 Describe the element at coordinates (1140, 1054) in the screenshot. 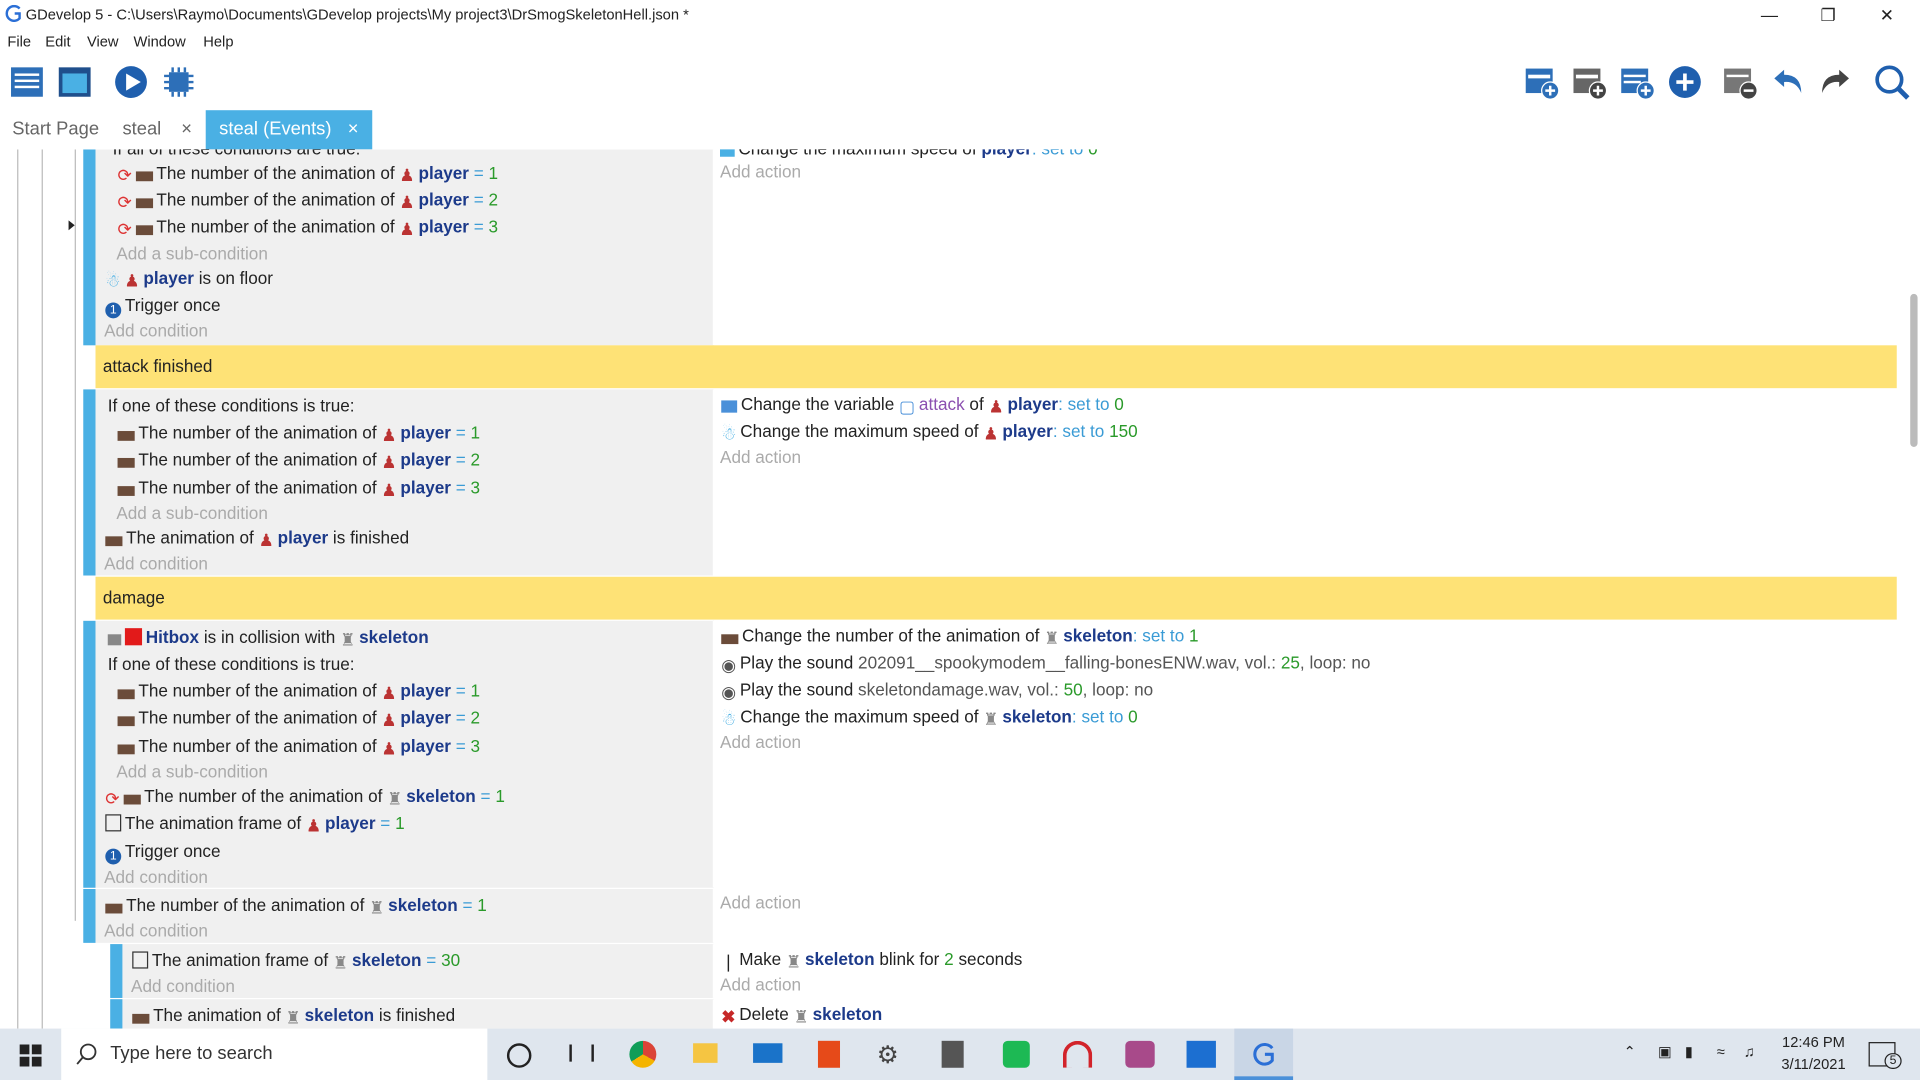

I see `game-app-icon` at that location.